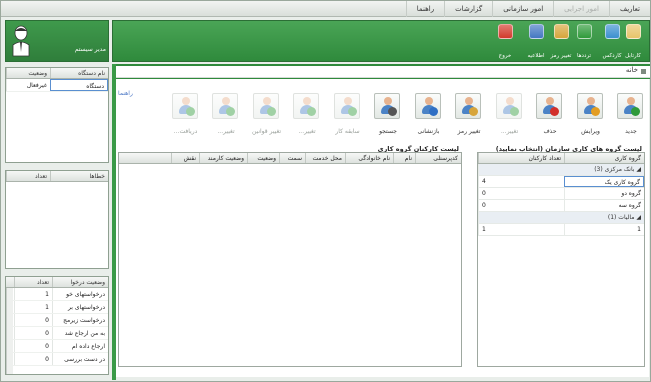 The image size is (651, 382). Describe the element at coordinates (185, 158) in the screenshot. I see `col-staff-7: نقش` at that location.